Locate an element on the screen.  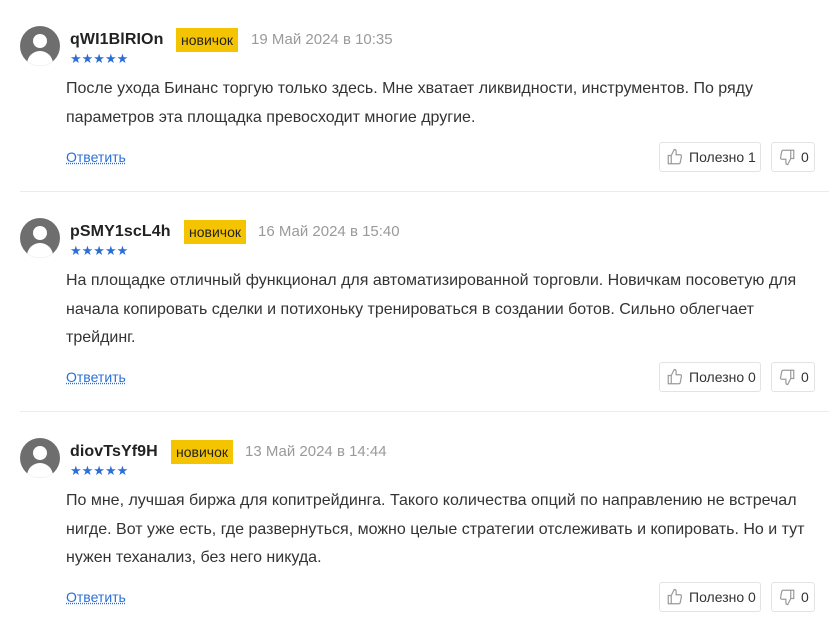
review-date: 13 Май 2024 в 14:44 is located at coordinates (316, 451).